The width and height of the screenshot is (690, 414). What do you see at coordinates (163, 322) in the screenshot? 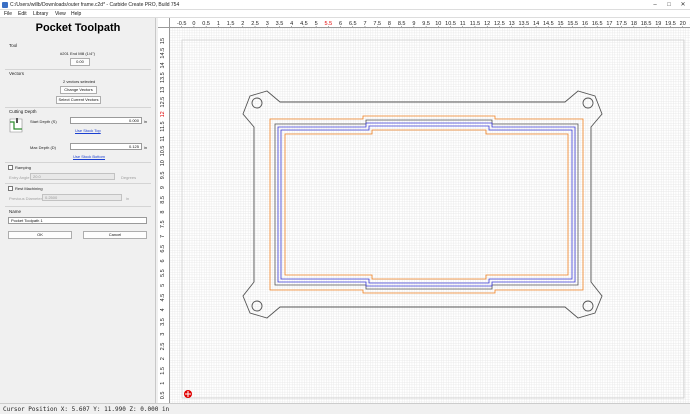
I see `y-ruler-label: 3.5` at bounding box center [163, 322].